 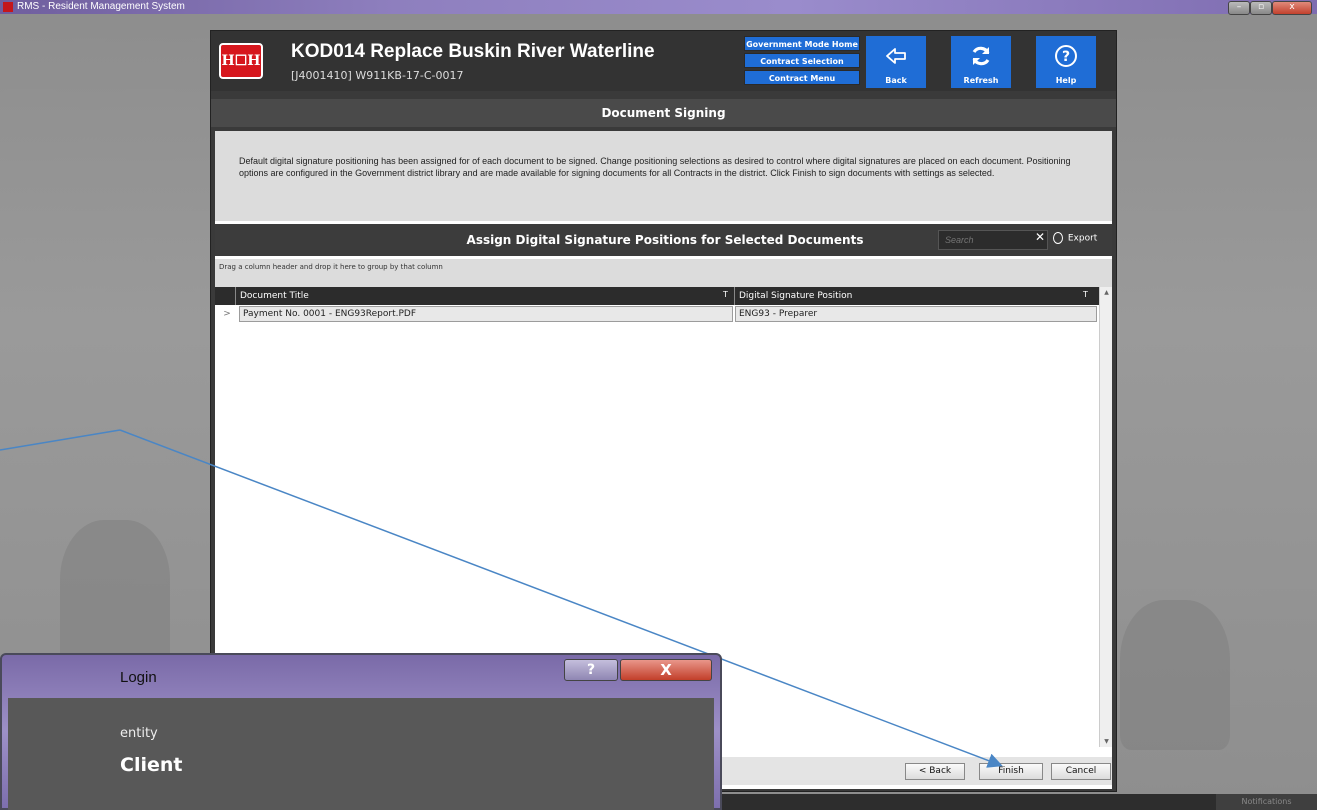 What do you see at coordinates (115, 595) in the screenshot?
I see `background-figure-left` at bounding box center [115, 595].